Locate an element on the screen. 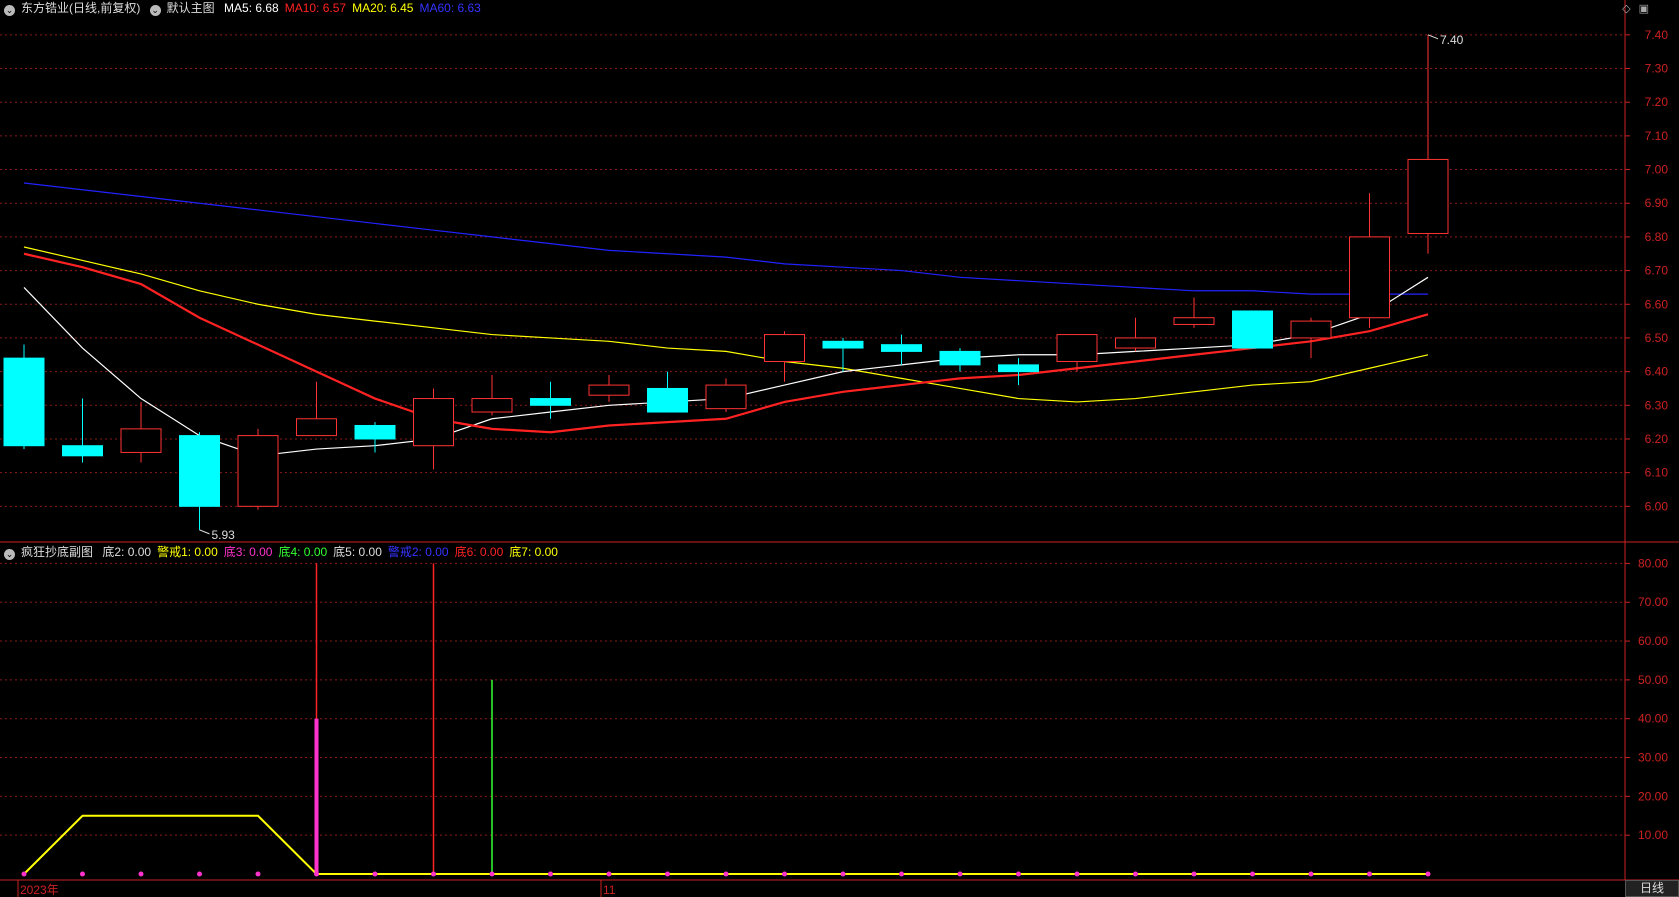  period-button: 日线 is located at coordinates (1652, 888).